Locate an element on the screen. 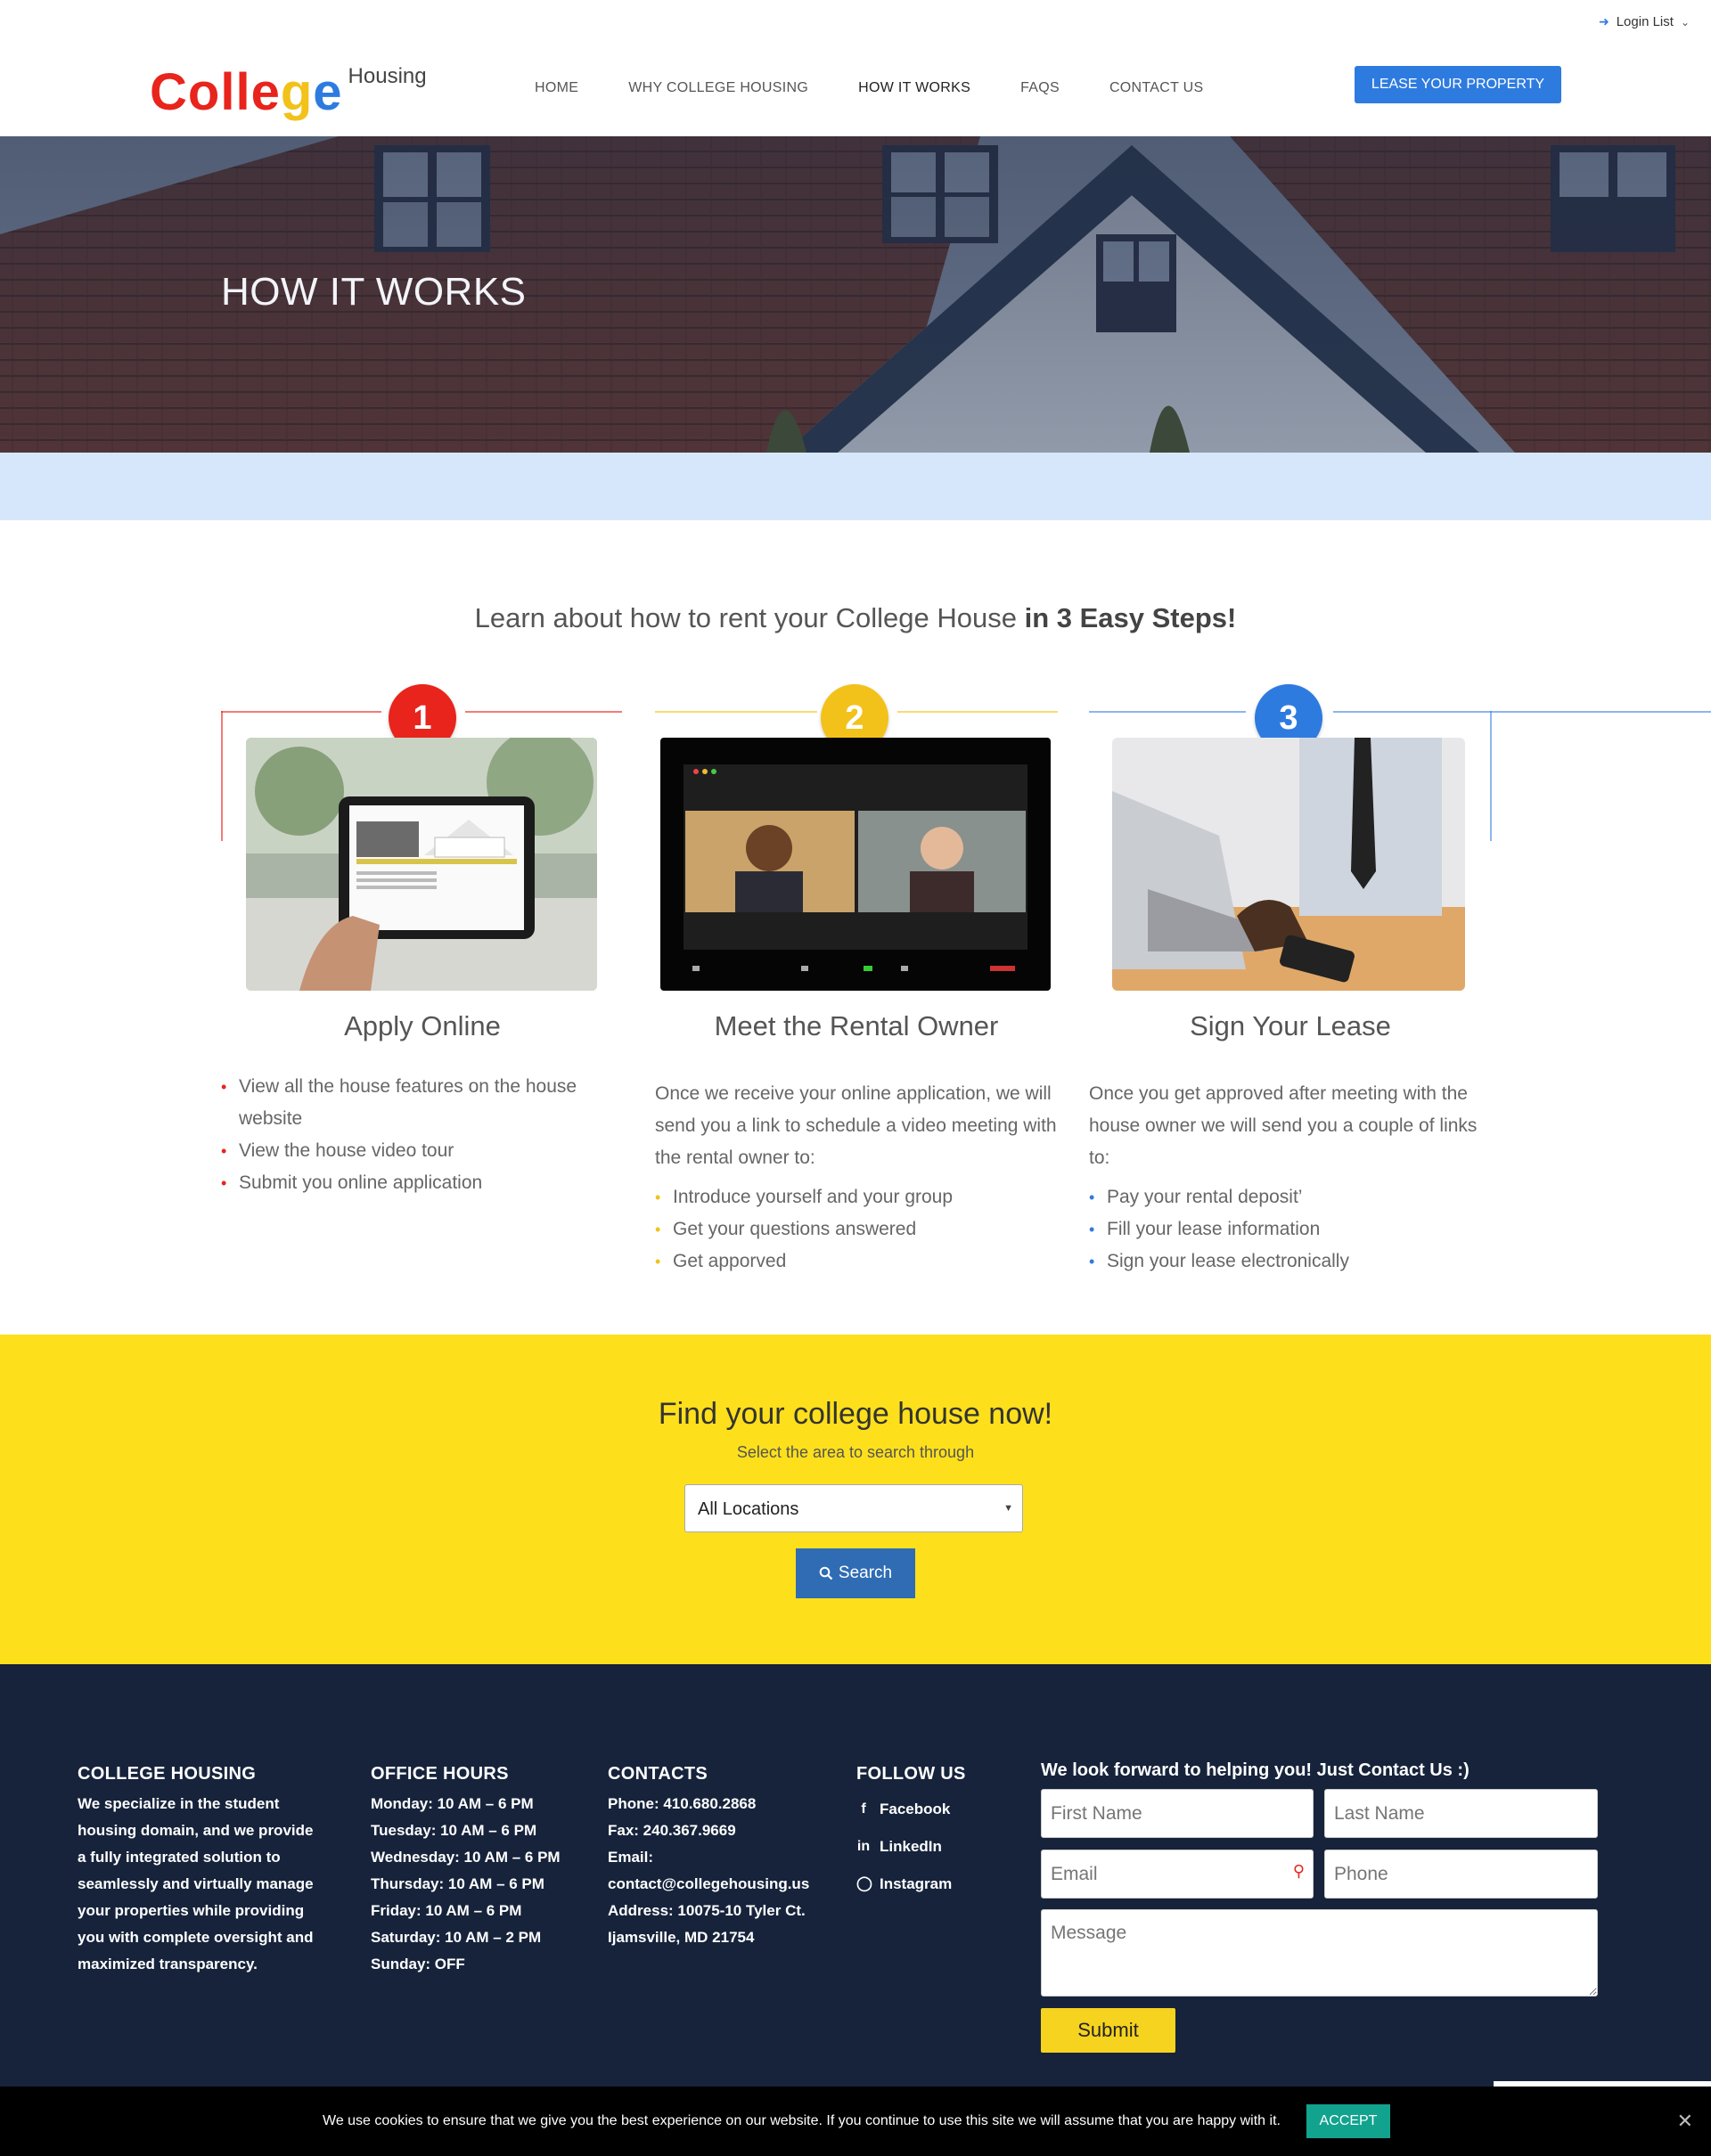  nav-item-why-college-housing: WHY COLLEGE HOUSING is located at coordinates (718, 88).